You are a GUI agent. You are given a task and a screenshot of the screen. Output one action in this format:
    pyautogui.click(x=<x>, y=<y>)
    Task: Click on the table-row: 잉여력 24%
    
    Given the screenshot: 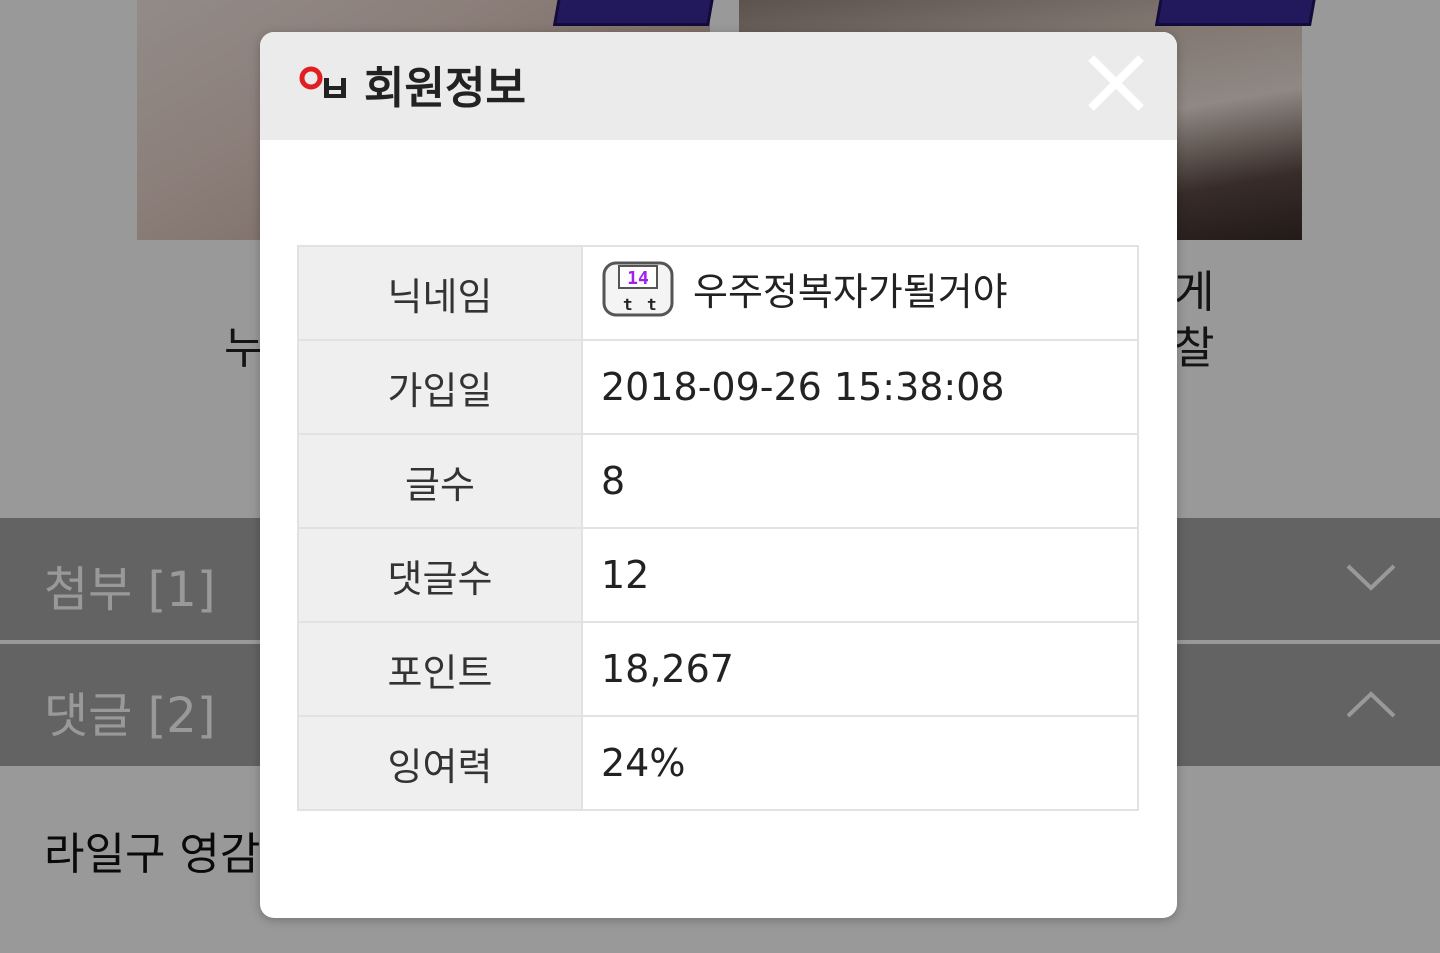 What is the action you would take?
    pyautogui.click(x=718, y=763)
    